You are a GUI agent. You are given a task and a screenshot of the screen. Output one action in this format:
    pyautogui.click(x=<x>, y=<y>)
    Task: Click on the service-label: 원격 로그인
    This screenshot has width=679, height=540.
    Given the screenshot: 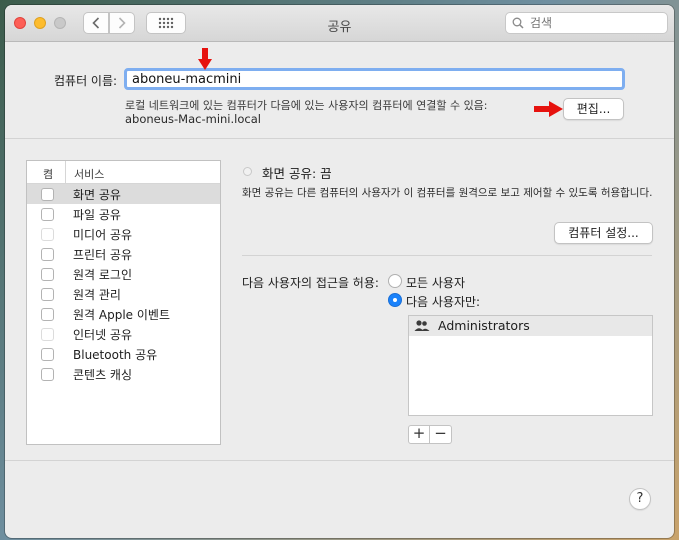 What is the action you would take?
    pyautogui.click(x=103, y=275)
    